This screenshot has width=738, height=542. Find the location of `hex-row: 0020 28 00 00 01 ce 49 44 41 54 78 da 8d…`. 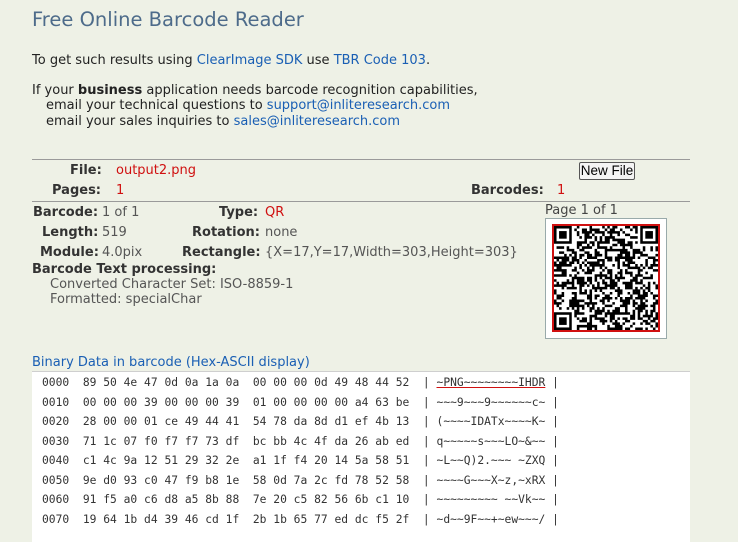

hex-row: 0020 28 00 00 01 ce 49 44 41 54 78 da 8d… is located at coordinates (300, 421).